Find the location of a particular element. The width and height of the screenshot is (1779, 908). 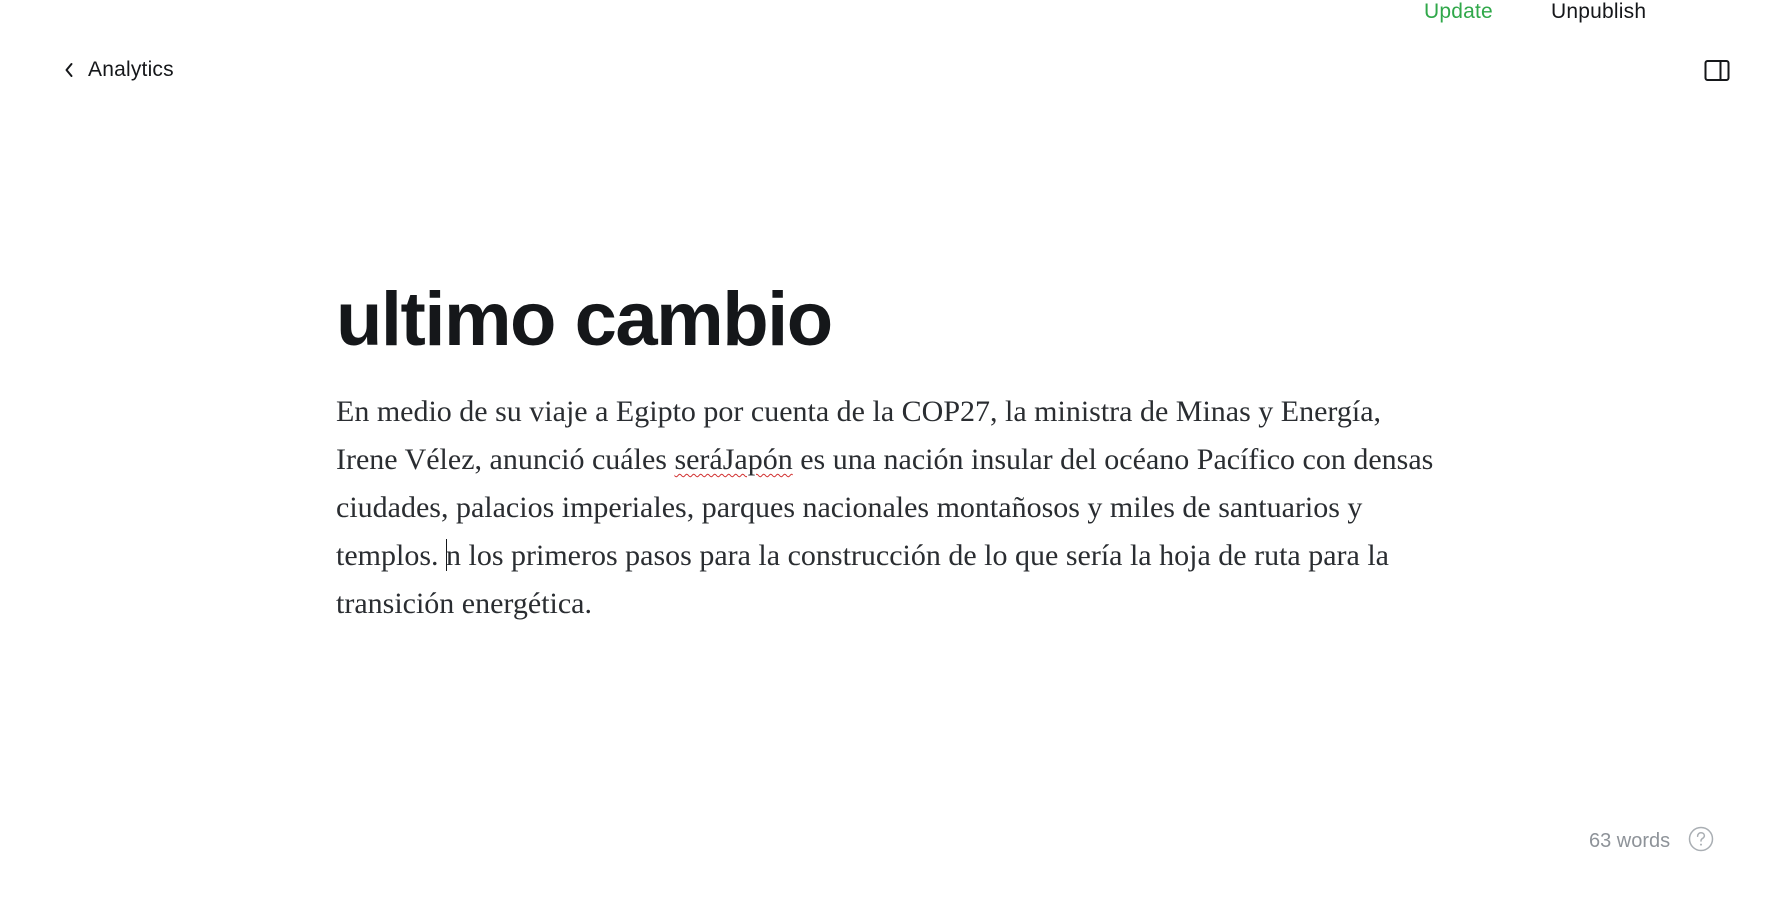

post-title: ultimo cambio is located at coordinates (891, 320).